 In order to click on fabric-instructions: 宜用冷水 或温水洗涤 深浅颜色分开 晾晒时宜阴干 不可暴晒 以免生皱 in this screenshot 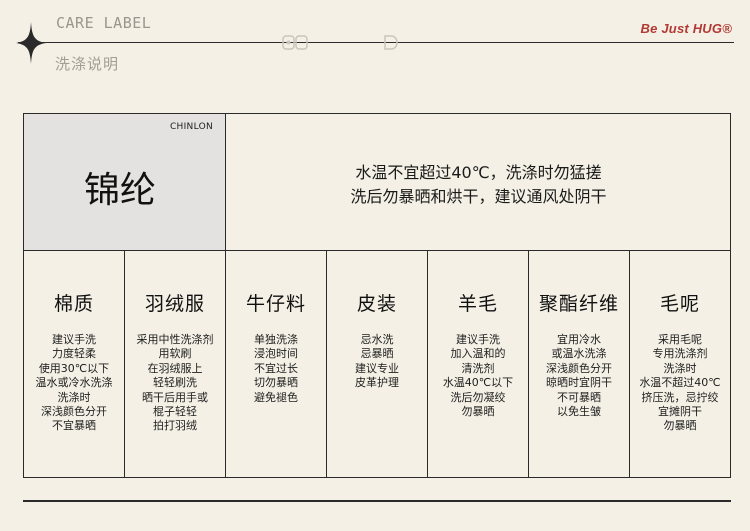, I will do `click(579, 376)`.